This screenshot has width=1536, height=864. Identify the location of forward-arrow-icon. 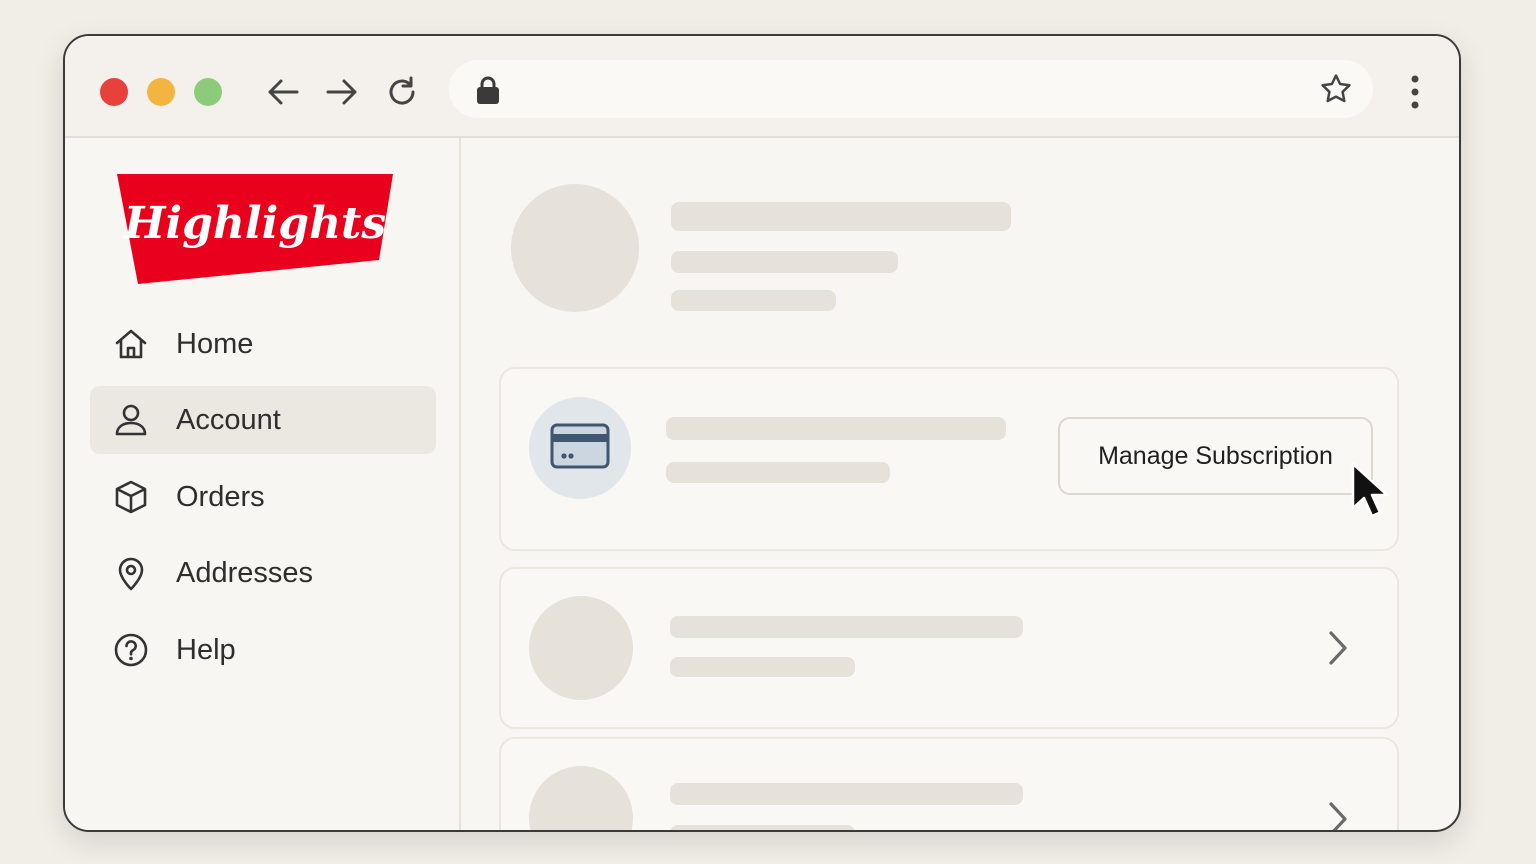
(342, 92).